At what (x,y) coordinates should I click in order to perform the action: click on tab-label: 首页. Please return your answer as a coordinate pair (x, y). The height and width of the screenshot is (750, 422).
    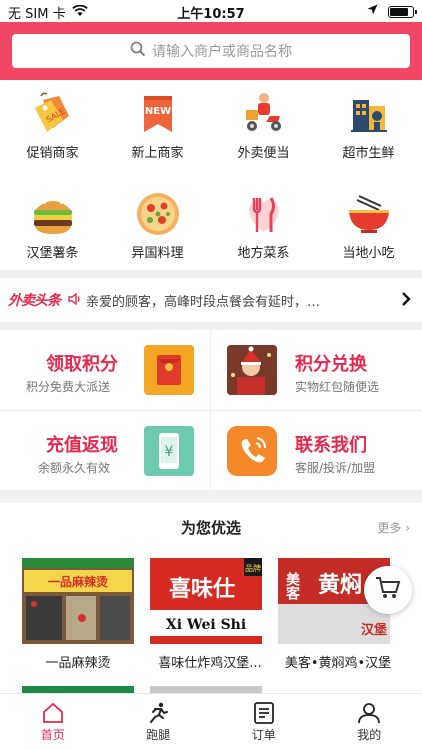
    Looking at the image, I should click on (52, 735).